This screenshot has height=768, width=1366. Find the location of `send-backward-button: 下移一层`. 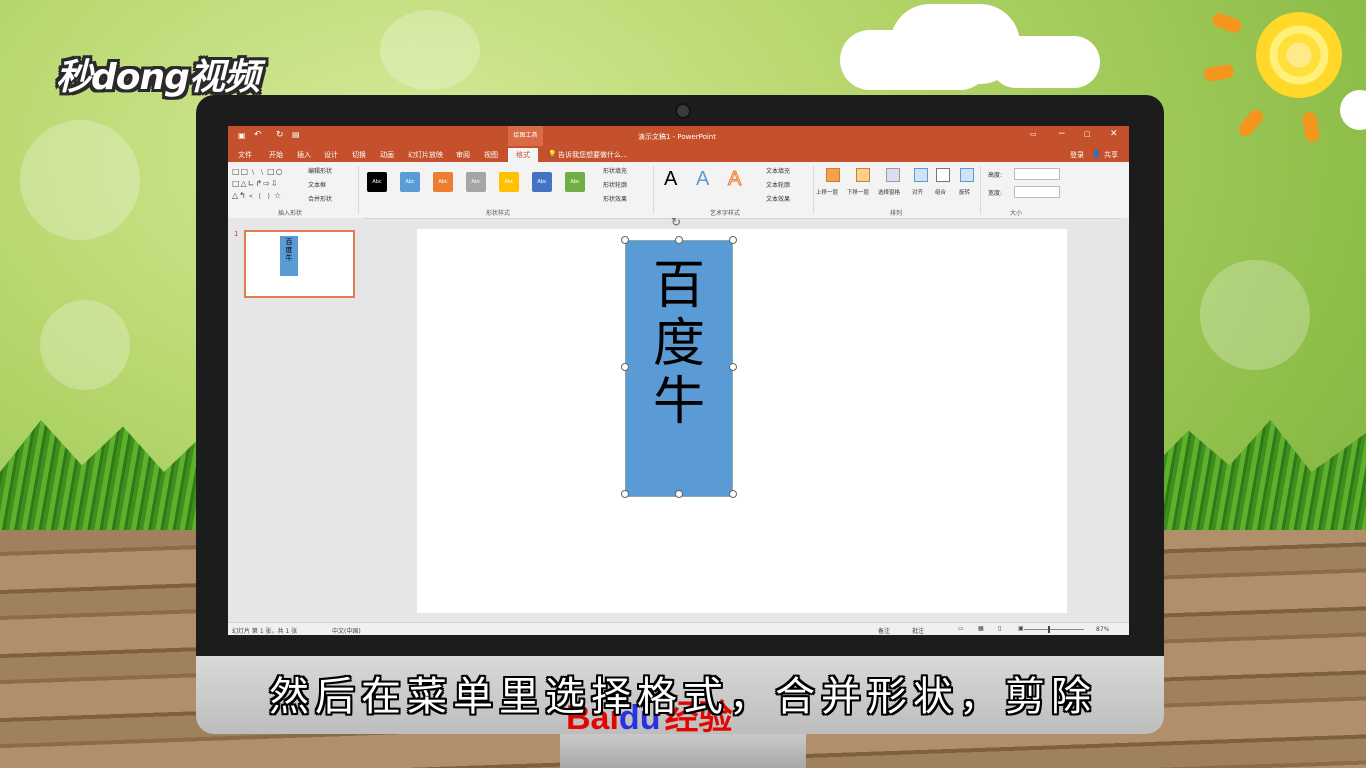

send-backward-button: 下移一层 is located at coordinates (858, 192).